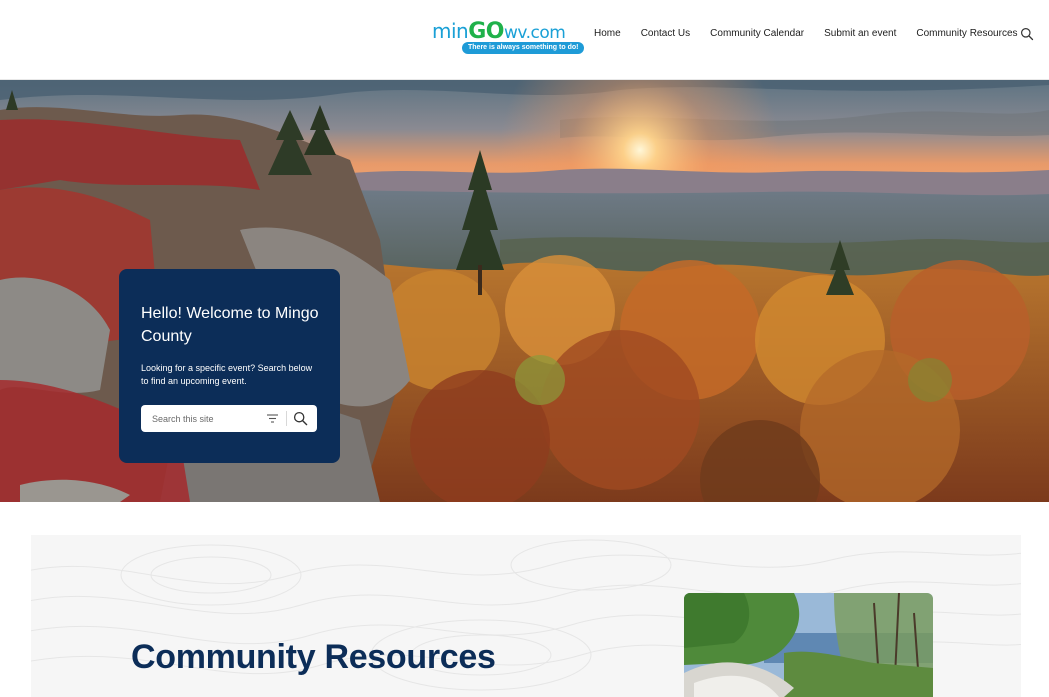 This screenshot has width=1049, height=697. What do you see at coordinates (230, 325) in the screenshot?
I see `welcome-title: Hello! Welcome to Mingo County` at bounding box center [230, 325].